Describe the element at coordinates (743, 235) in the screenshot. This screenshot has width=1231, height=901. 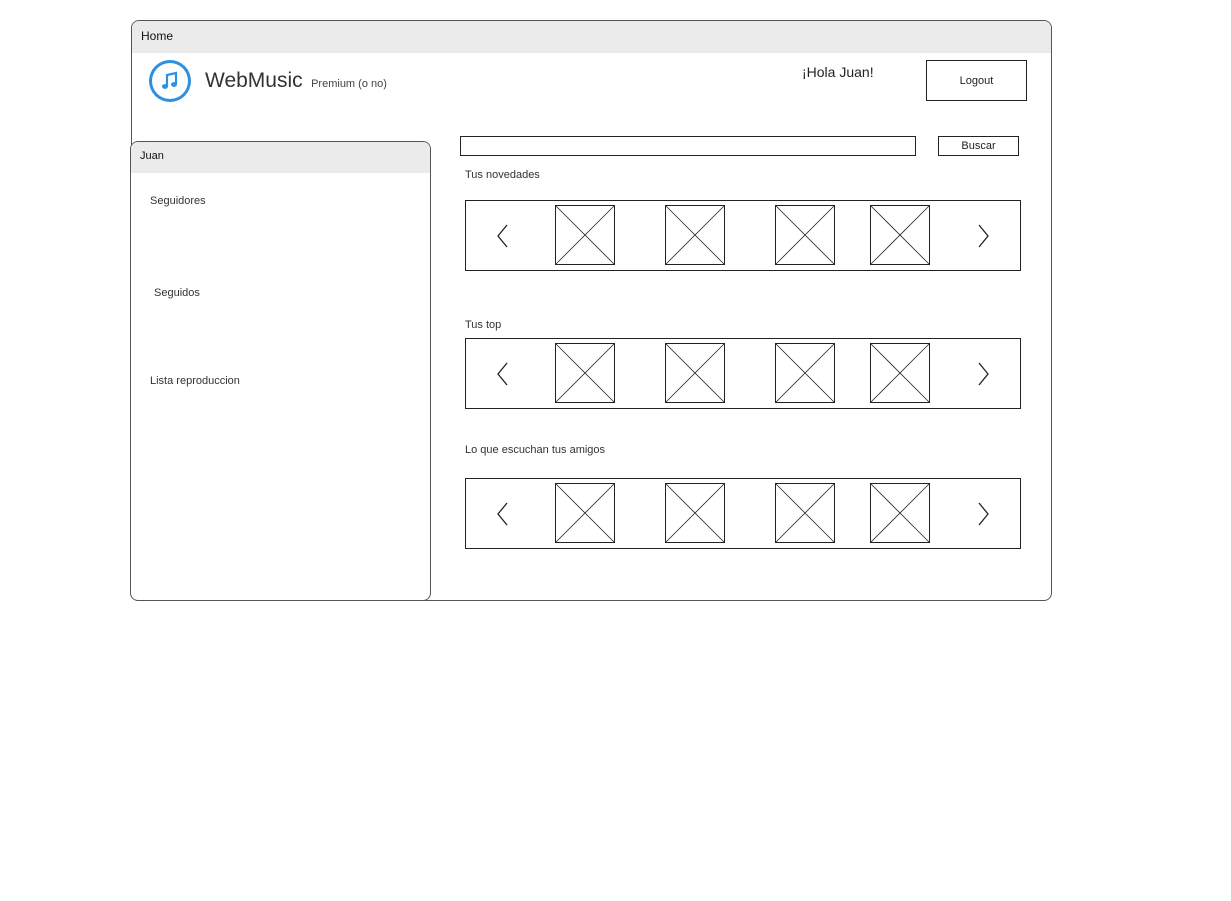
I see `carousel-novedades` at that location.